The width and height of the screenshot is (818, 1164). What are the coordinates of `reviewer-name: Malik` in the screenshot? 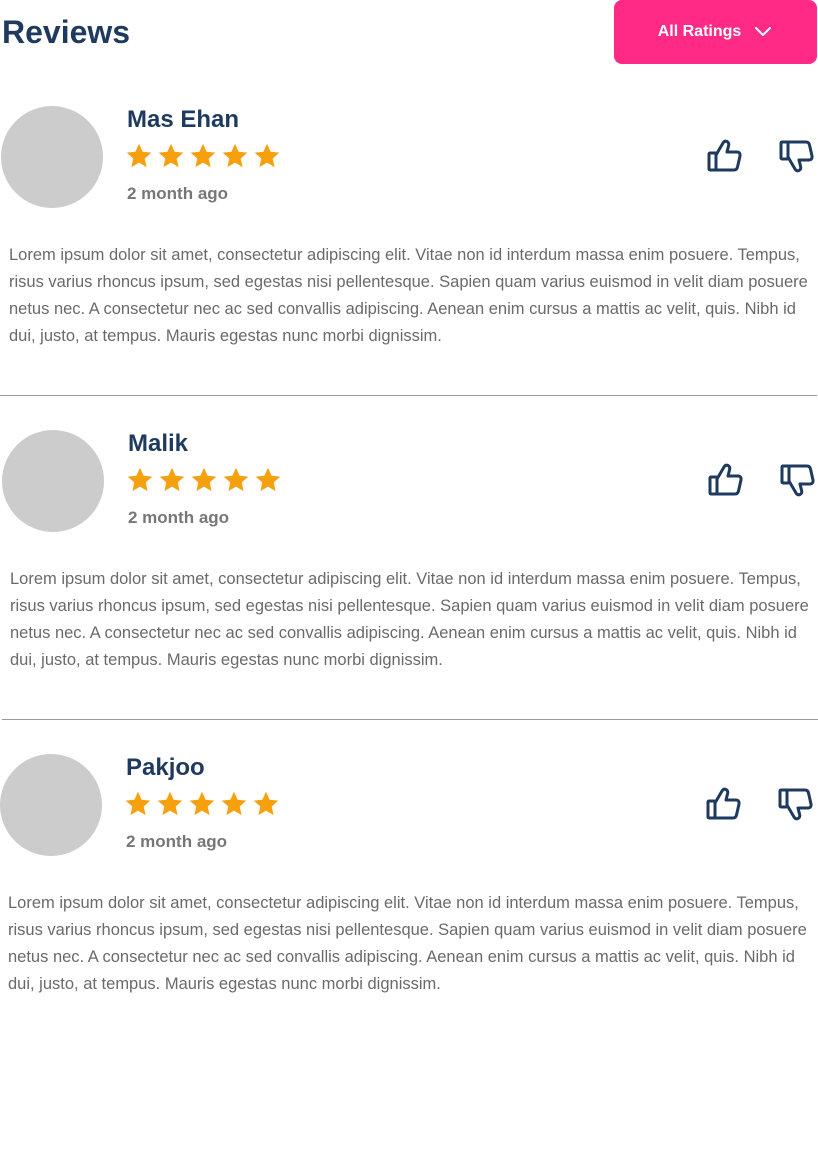 It's located at (158, 443).